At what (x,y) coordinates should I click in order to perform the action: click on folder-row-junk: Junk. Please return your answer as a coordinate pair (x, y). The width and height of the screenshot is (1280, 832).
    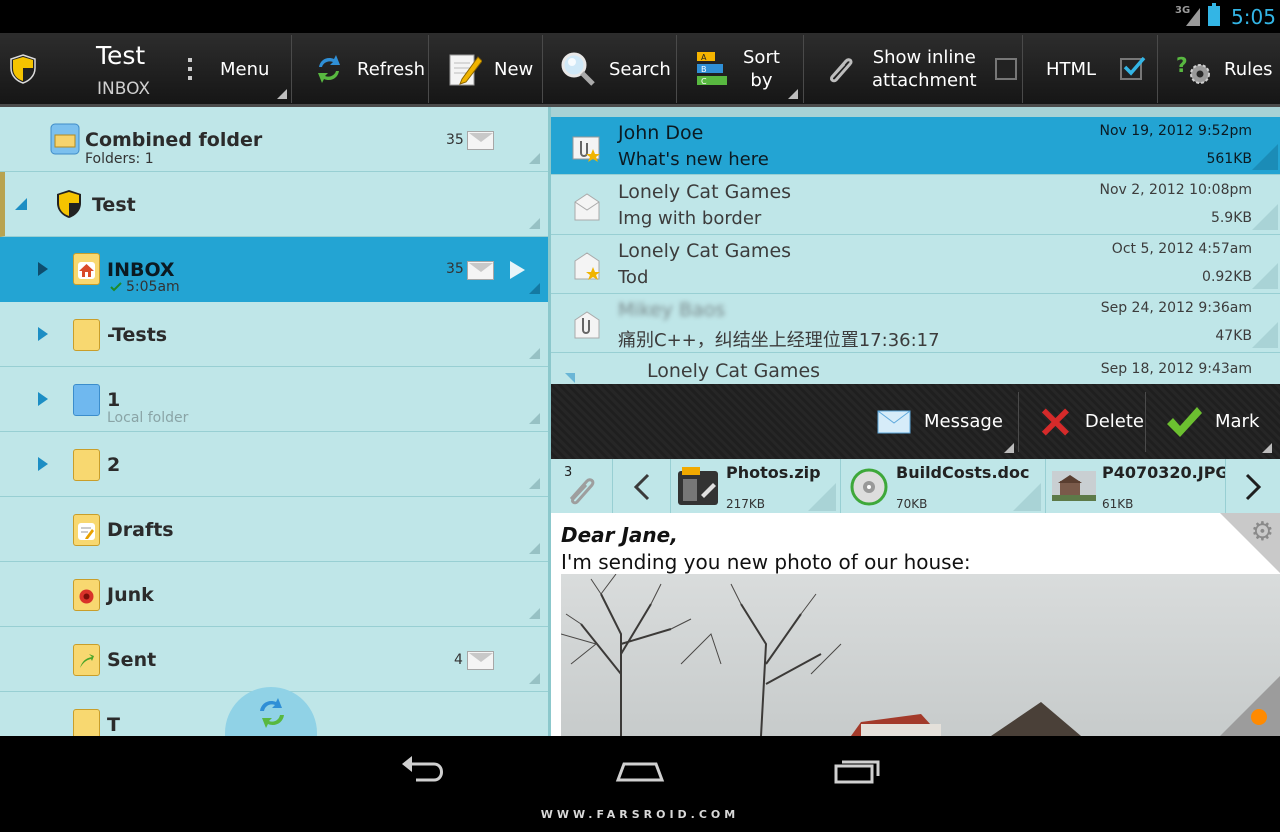
    Looking at the image, I should click on (274, 594).